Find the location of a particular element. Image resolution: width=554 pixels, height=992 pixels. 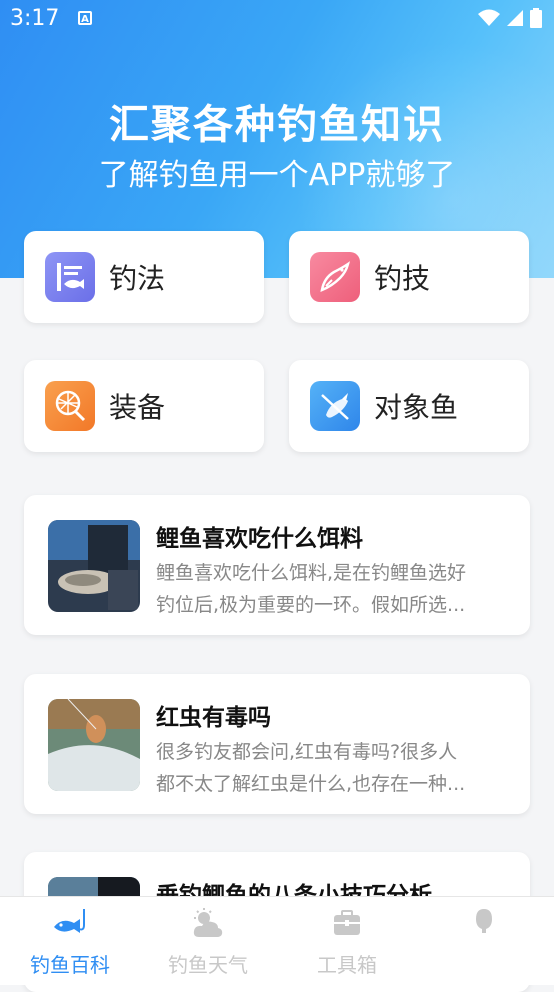

category-fishing-method: 钓法 is located at coordinates (144, 277).